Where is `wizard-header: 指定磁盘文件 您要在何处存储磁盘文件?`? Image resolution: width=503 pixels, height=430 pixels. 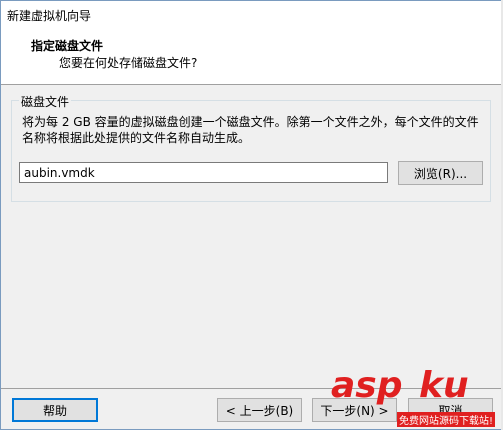
wizard-header: 指定磁盘文件 您要在何处存储磁盘文件? is located at coordinates (251, 57).